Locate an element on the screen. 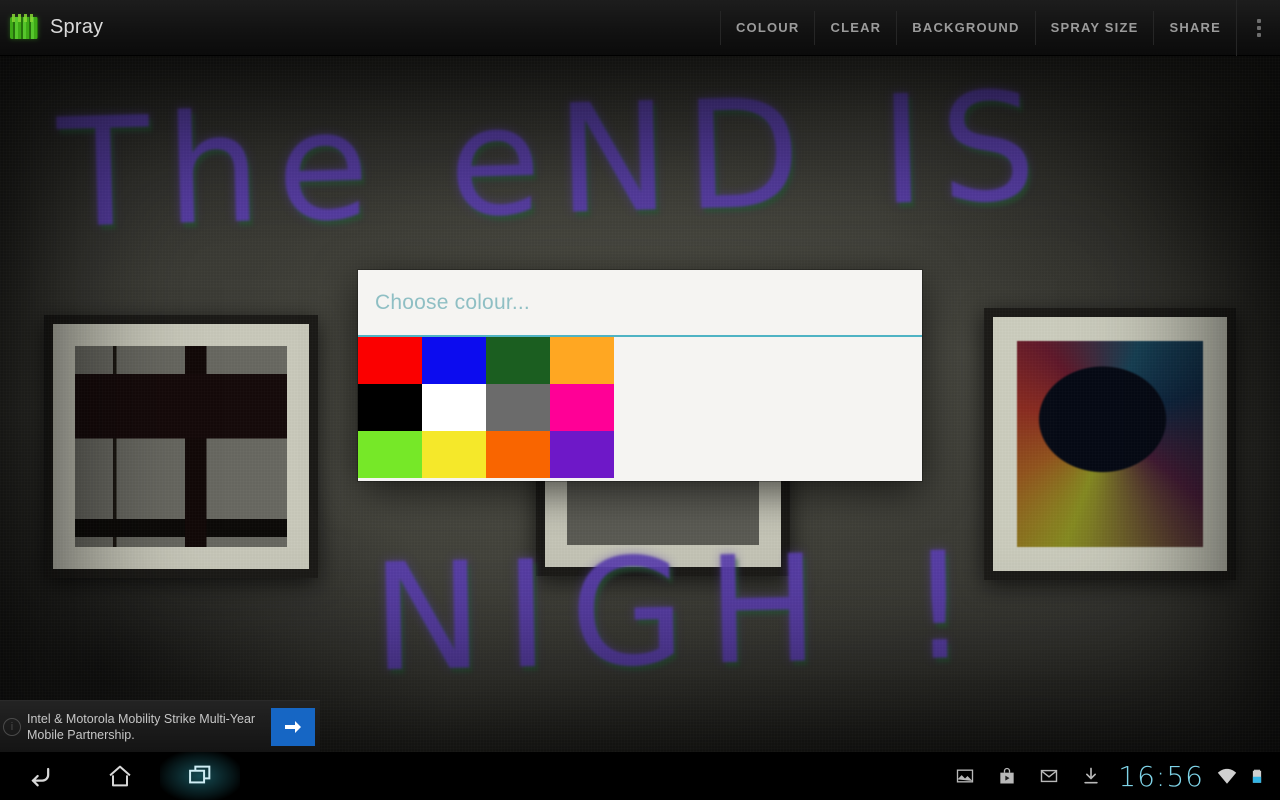  colour-swatch-purple is located at coordinates (582, 454).